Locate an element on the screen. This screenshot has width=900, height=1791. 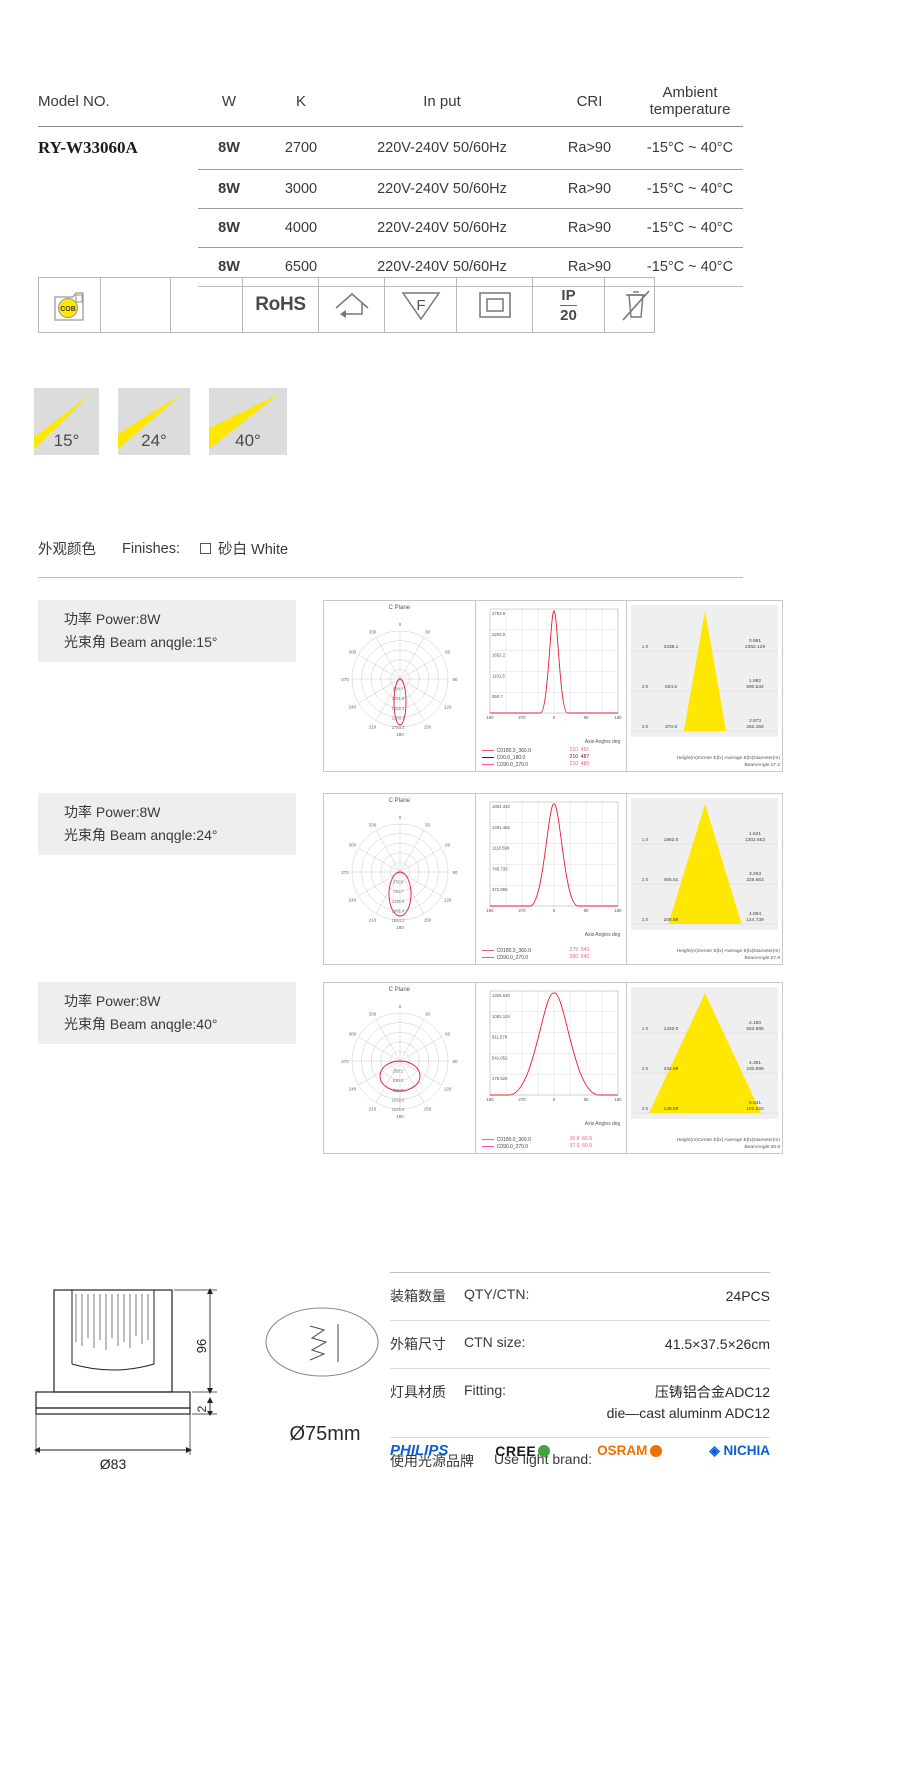
legend-item: C090.0_270.0 is located at coordinates (506, 1146).